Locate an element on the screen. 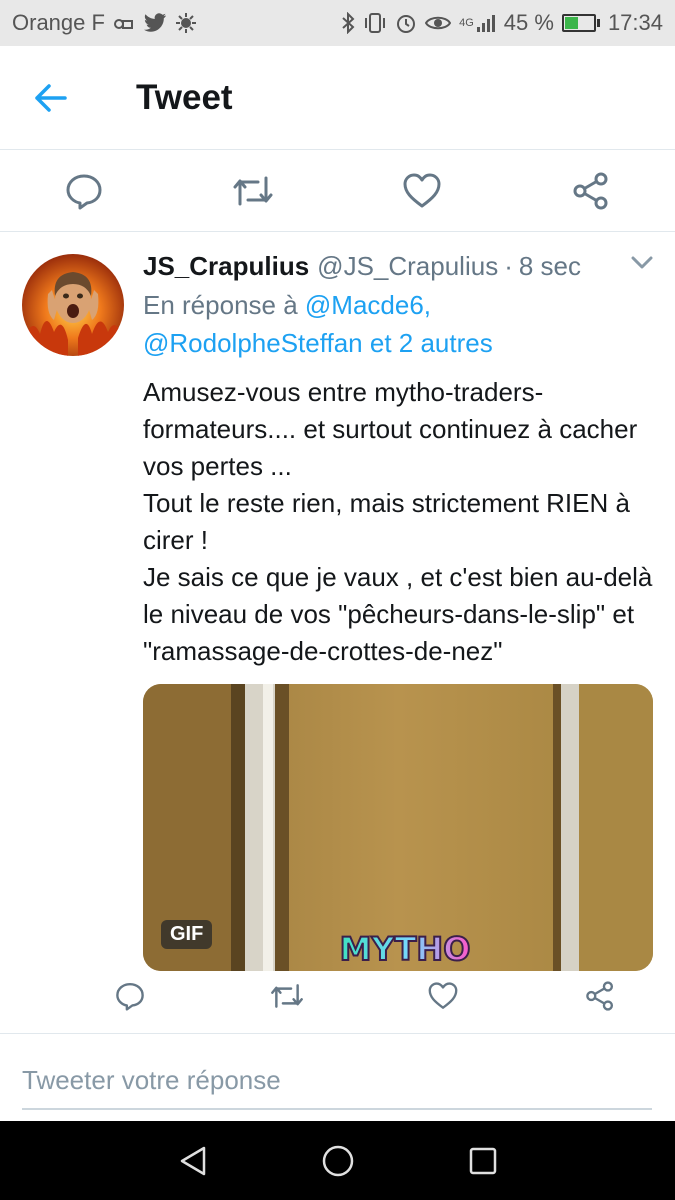 The height and width of the screenshot is (1200, 675). signal-icon: 4G is located at coordinates (477, 23).